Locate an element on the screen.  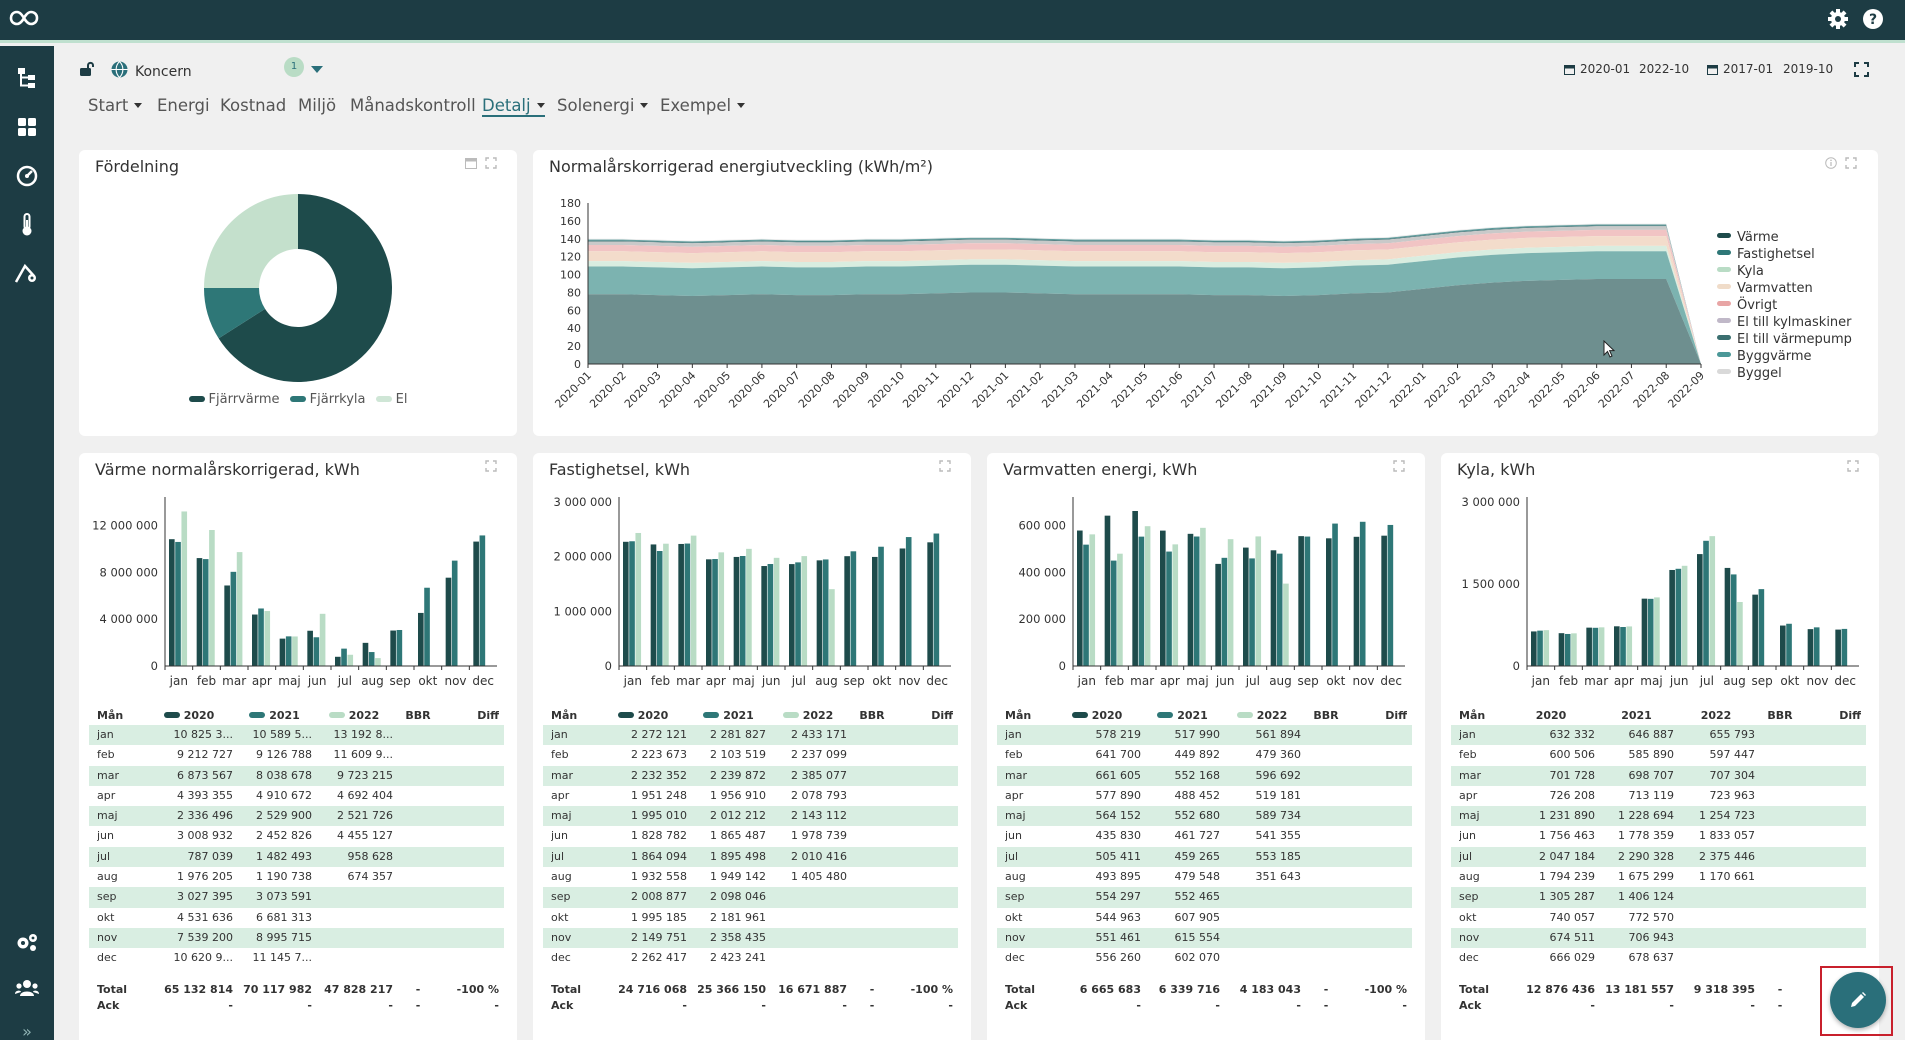
tab-detalj: Detalj is located at coordinates (513, 106).